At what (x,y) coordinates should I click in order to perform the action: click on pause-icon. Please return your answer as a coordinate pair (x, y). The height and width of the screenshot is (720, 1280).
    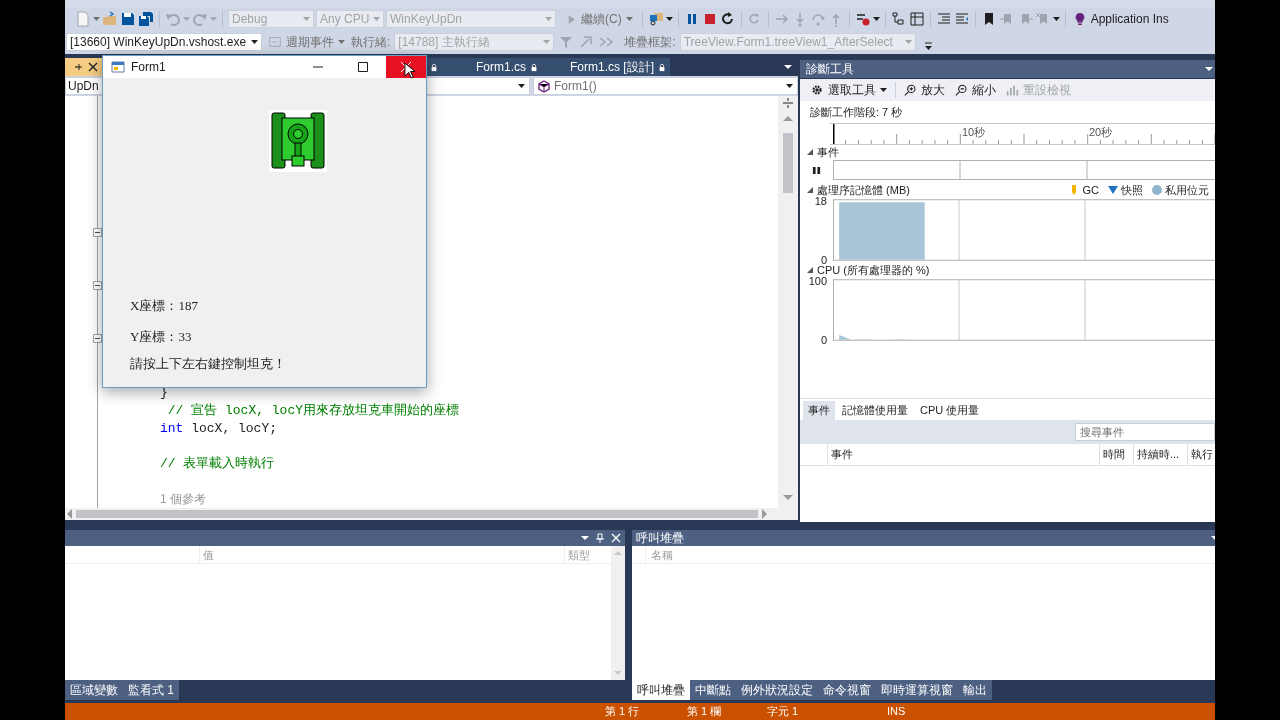
    Looking at the image, I should click on (816, 170).